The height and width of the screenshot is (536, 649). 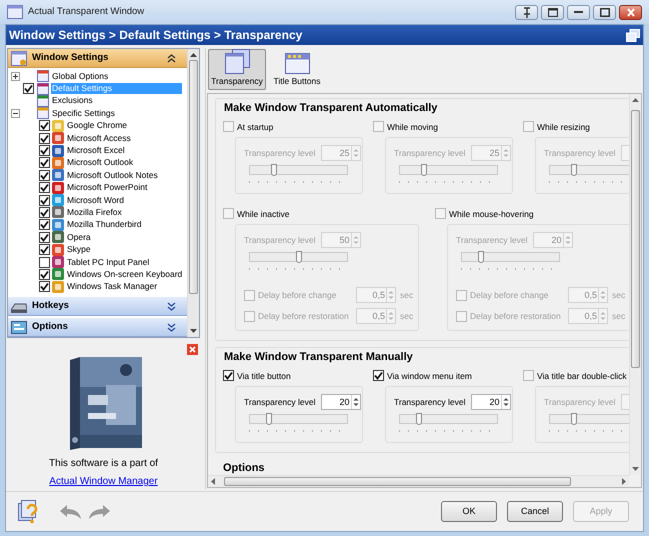 What do you see at coordinates (213, 481) in the screenshot?
I see `scroll-left-icon` at bounding box center [213, 481].